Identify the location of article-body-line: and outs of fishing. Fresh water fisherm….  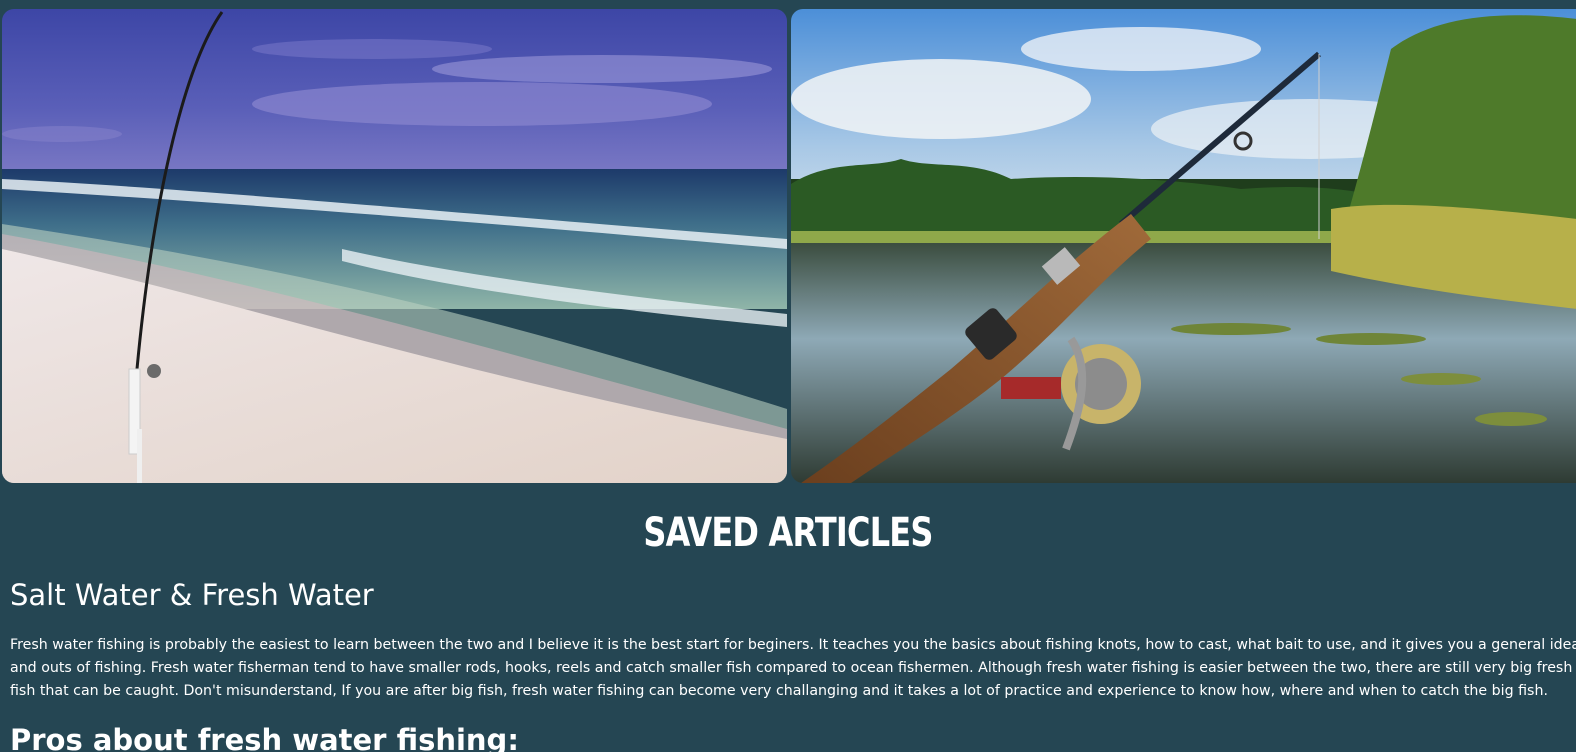
(793, 668).